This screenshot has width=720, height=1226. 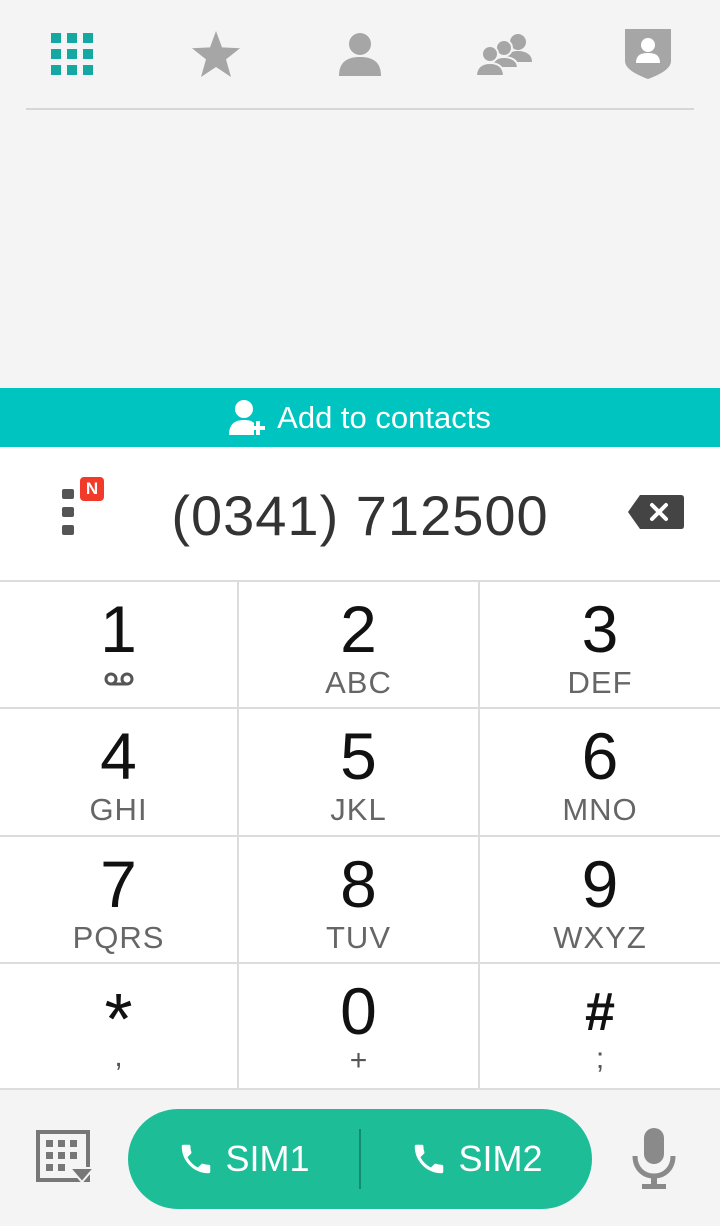 I want to click on number-display-row: N (0341) 712500, so click(x=360, y=514).